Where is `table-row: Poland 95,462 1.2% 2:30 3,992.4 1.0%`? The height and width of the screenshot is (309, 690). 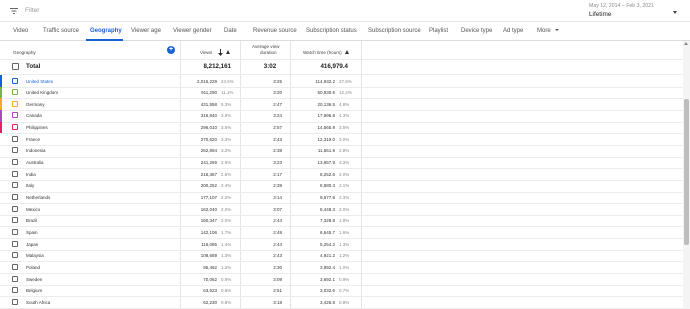
table-row: Poland 95,462 1.2% 2:30 3,992.4 1.0% is located at coordinates (341, 267).